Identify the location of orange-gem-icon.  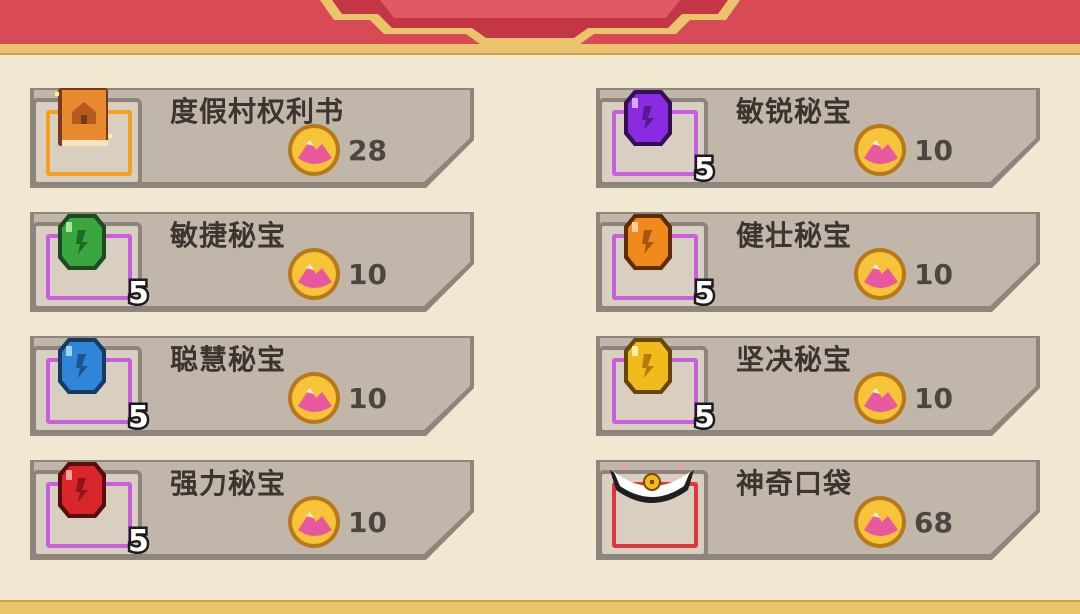
(648, 242).